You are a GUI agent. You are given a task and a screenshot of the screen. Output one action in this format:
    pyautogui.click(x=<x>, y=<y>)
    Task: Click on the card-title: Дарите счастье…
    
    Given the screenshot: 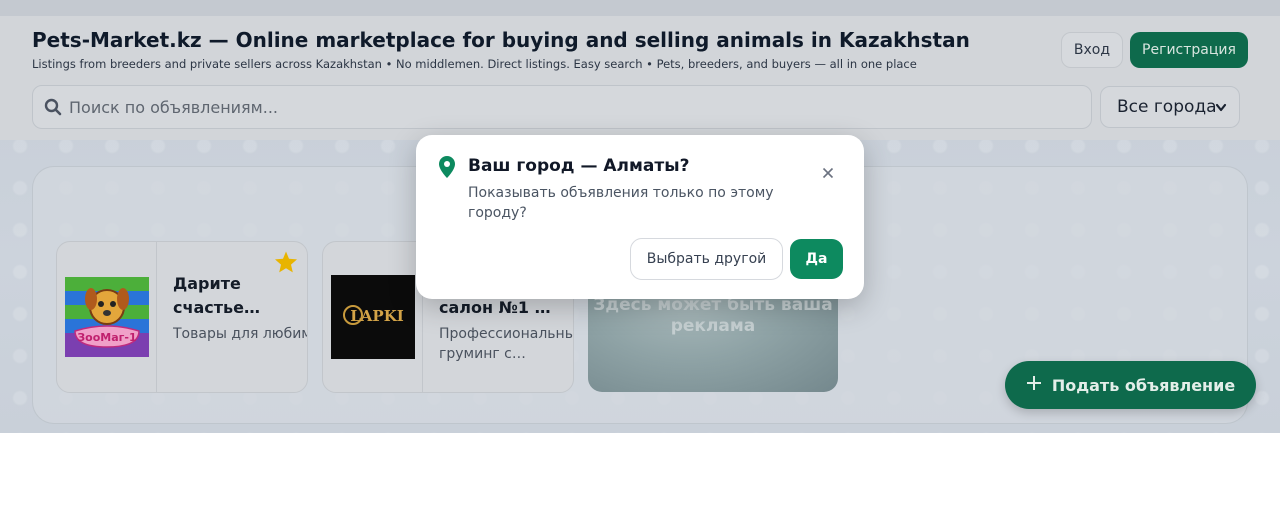 What is the action you would take?
    pyautogui.click(x=216, y=295)
    